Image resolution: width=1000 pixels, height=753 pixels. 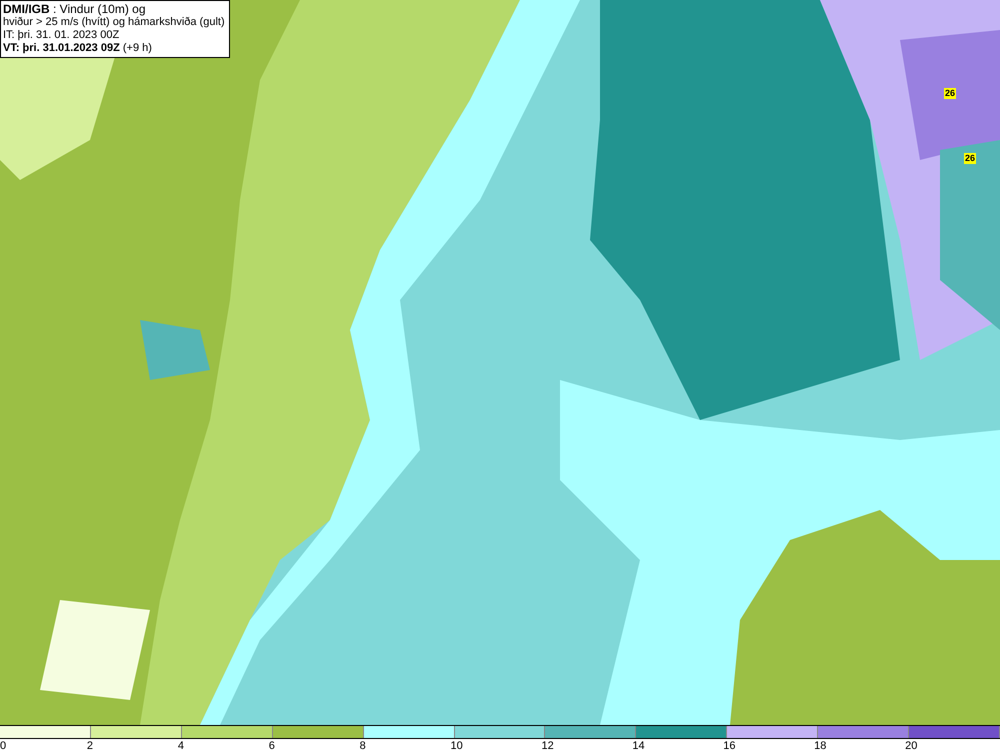 I want to click on legend-tick-label: 6, so click(x=271, y=746).